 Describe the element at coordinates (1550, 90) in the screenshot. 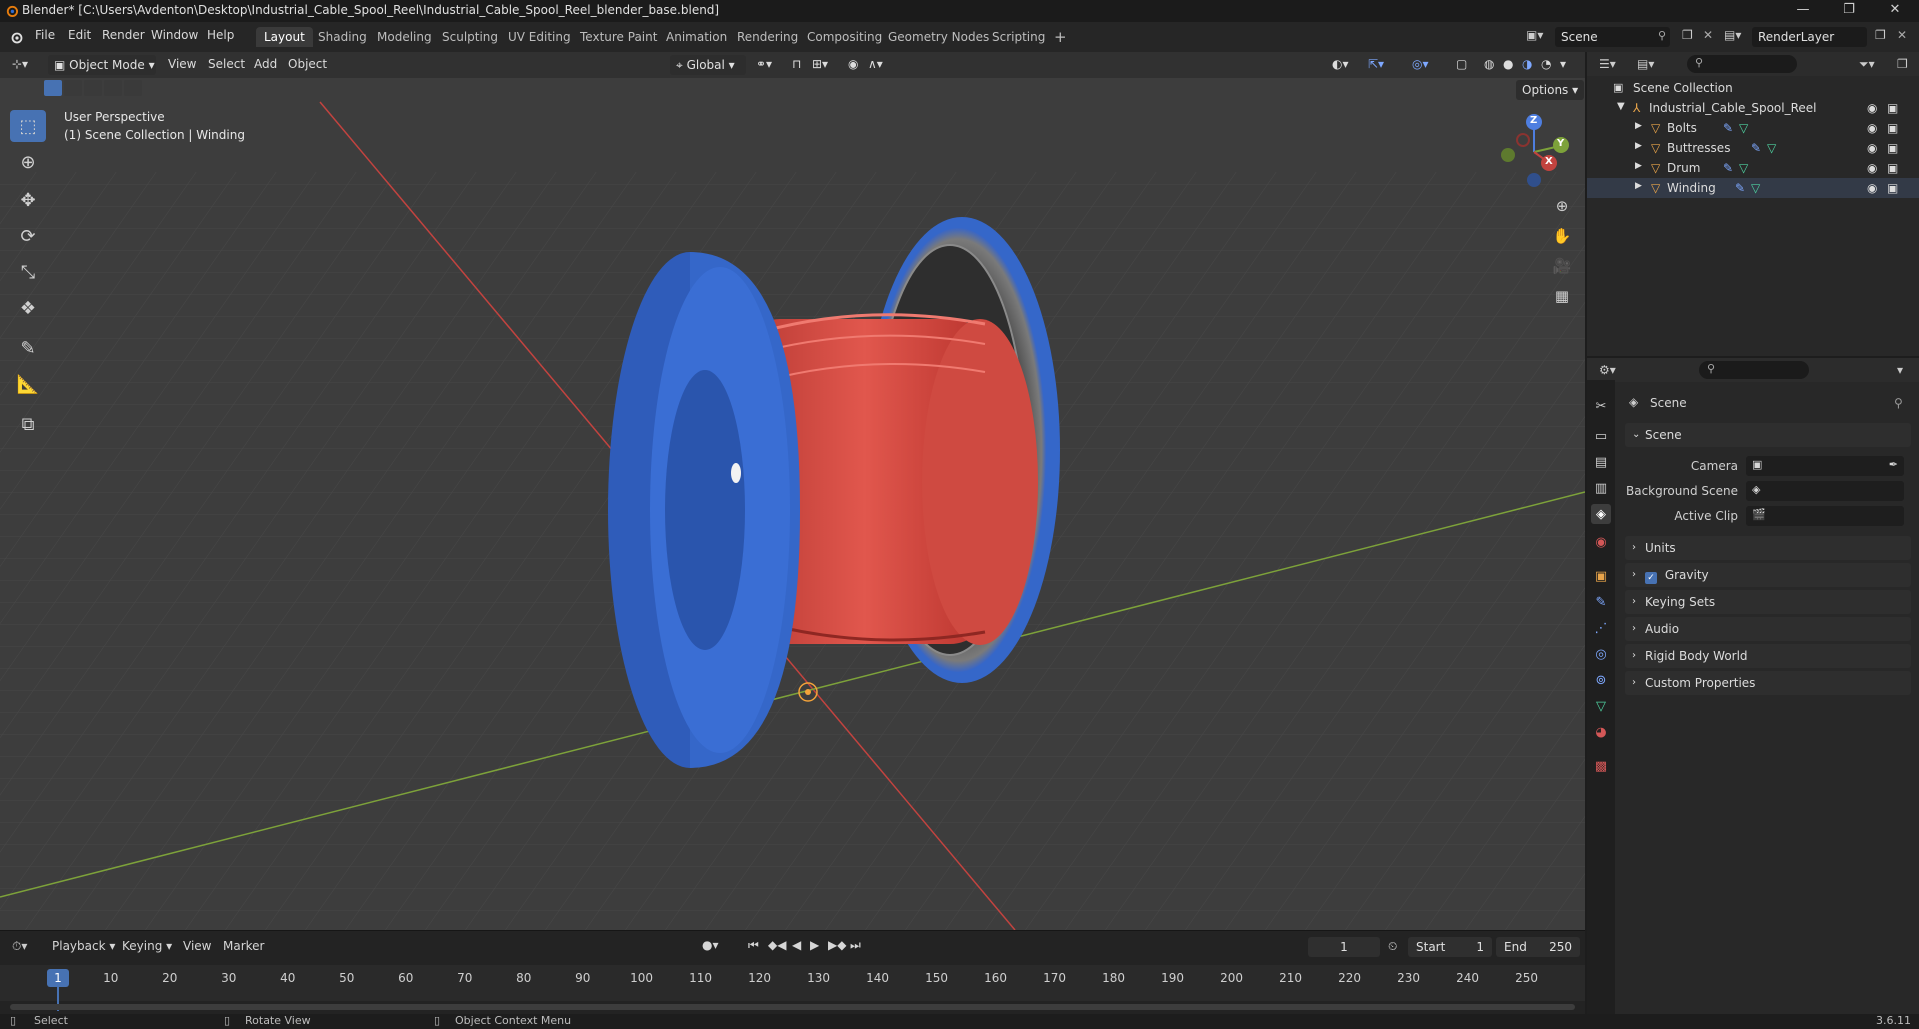

I see `options-dropdown: Options ▾` at that location.